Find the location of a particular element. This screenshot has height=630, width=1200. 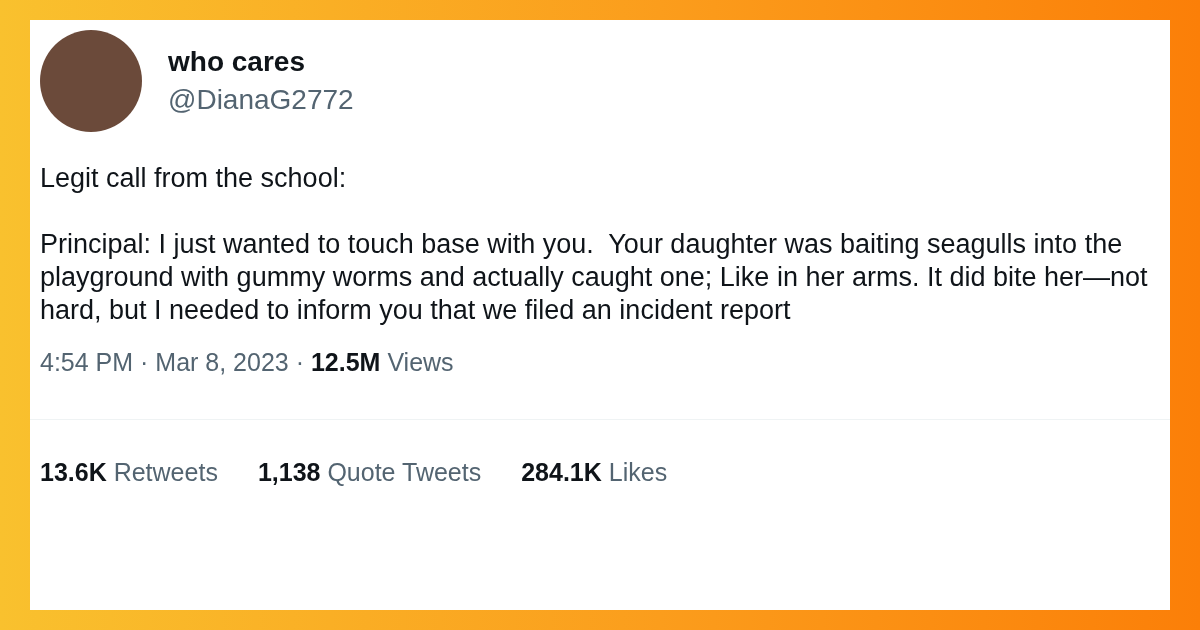

stat-link: 1,138 Quote Tweets is located at coordinates (369, 472).